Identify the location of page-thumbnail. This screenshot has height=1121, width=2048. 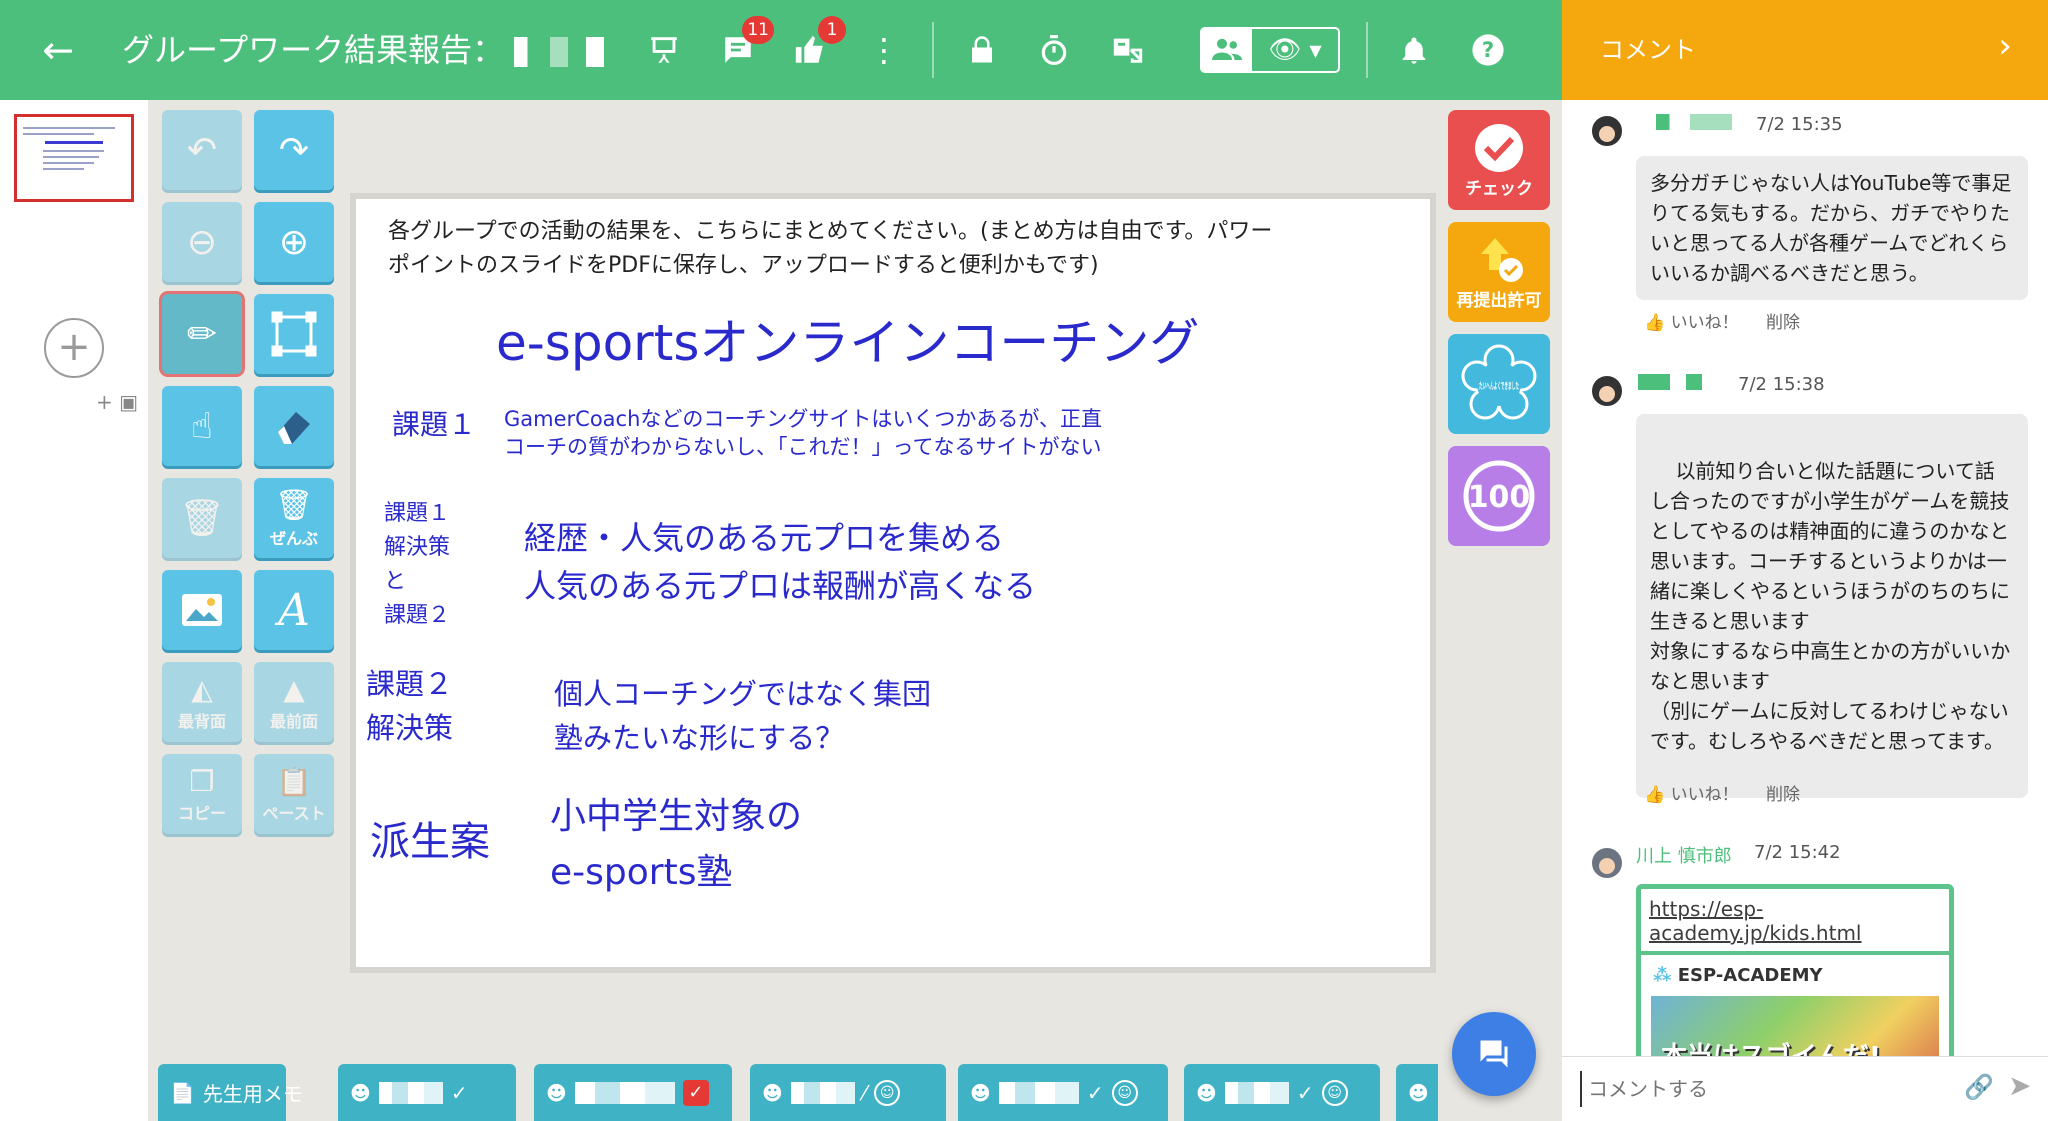
(74, 158).